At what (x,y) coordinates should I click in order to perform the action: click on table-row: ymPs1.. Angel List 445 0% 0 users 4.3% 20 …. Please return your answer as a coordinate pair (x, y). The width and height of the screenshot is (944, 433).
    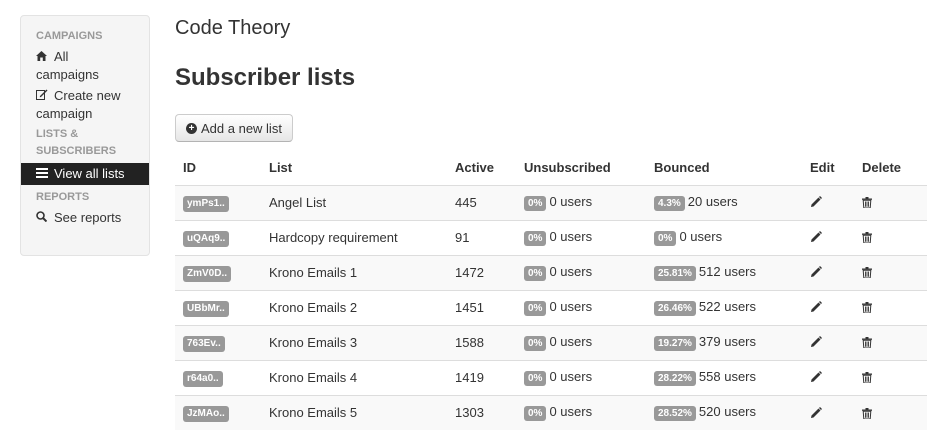
    Looking at the image, I should click on (551, 202).